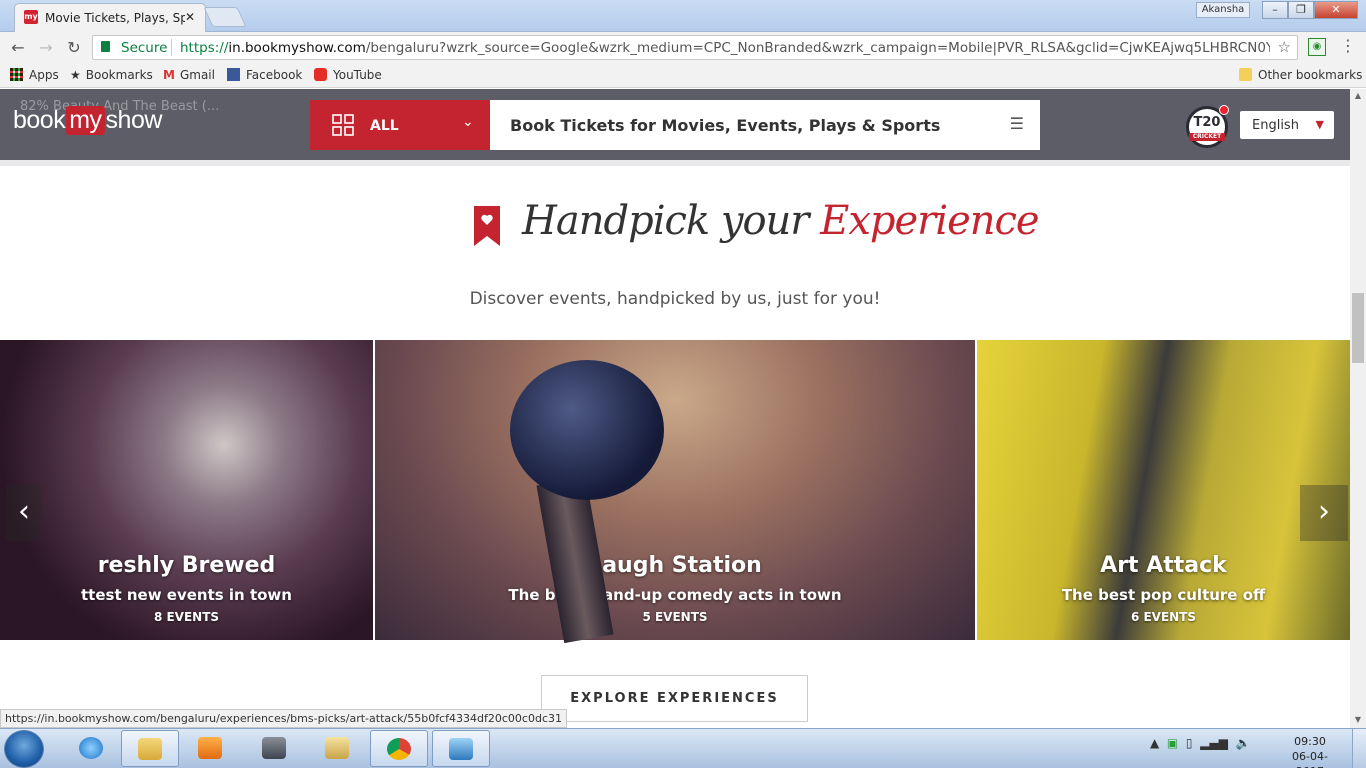  What do you see at coordinates (274, 75) in the screenshot?
I see `bookmark-label: Facebook` at bounding box center [274, 75].